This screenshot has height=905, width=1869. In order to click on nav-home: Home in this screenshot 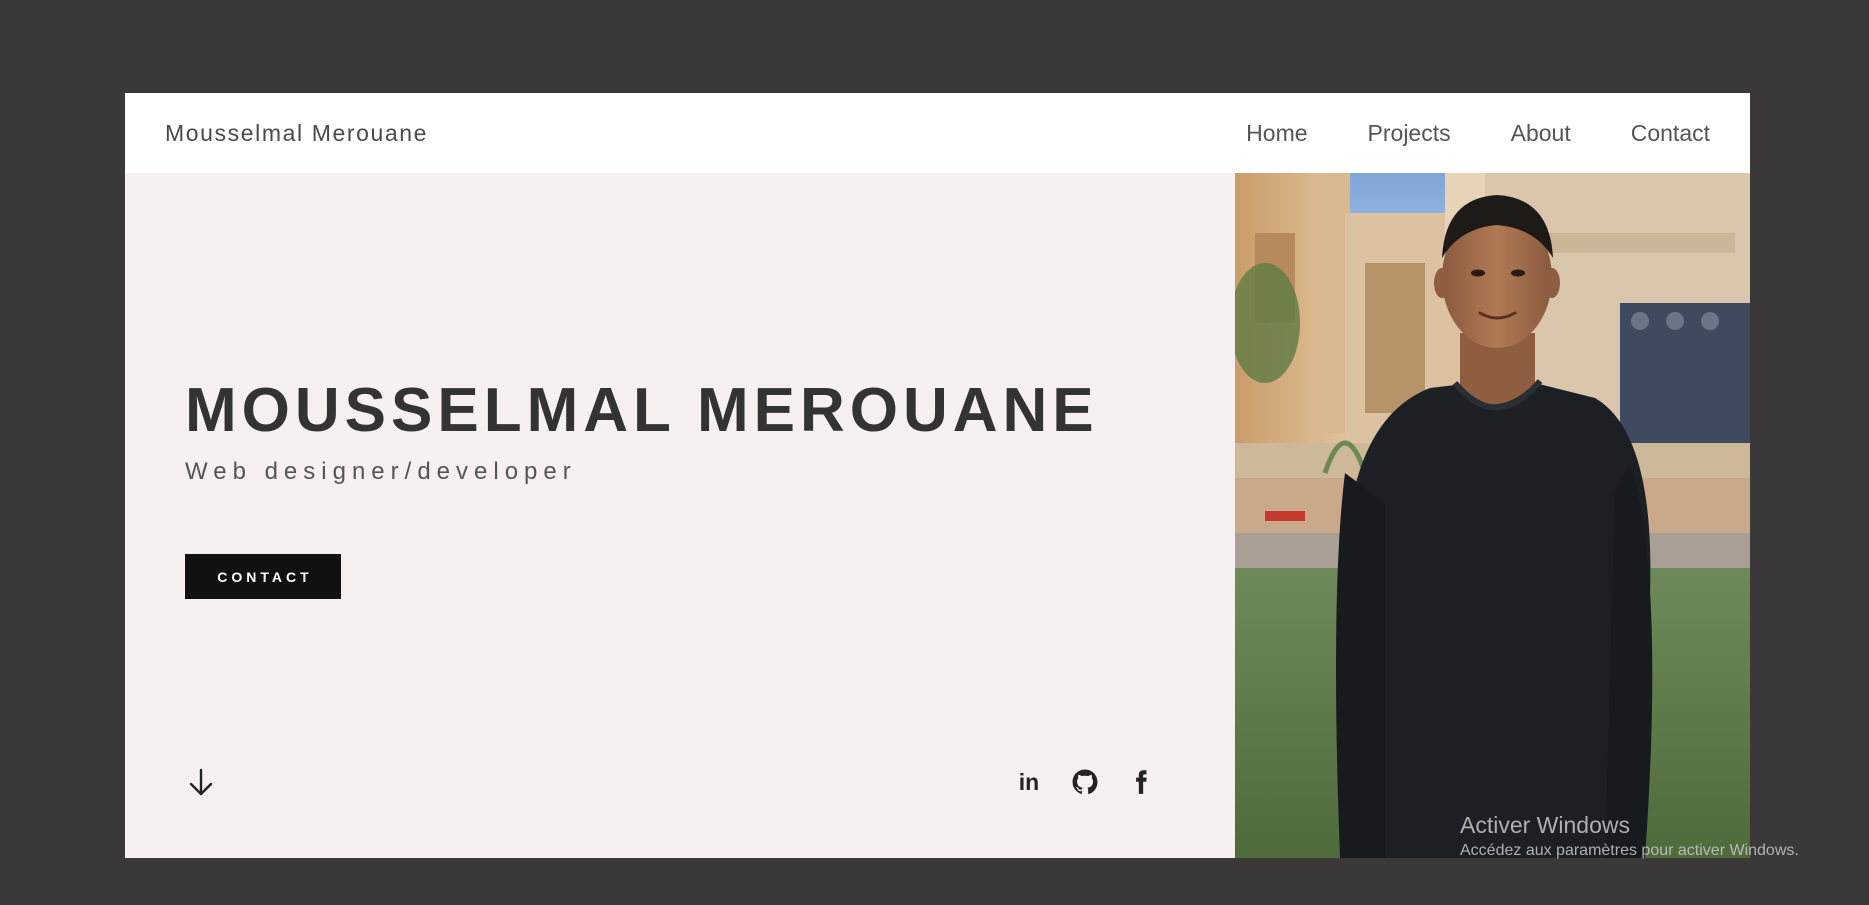, I will do `click(1276, 133)`.